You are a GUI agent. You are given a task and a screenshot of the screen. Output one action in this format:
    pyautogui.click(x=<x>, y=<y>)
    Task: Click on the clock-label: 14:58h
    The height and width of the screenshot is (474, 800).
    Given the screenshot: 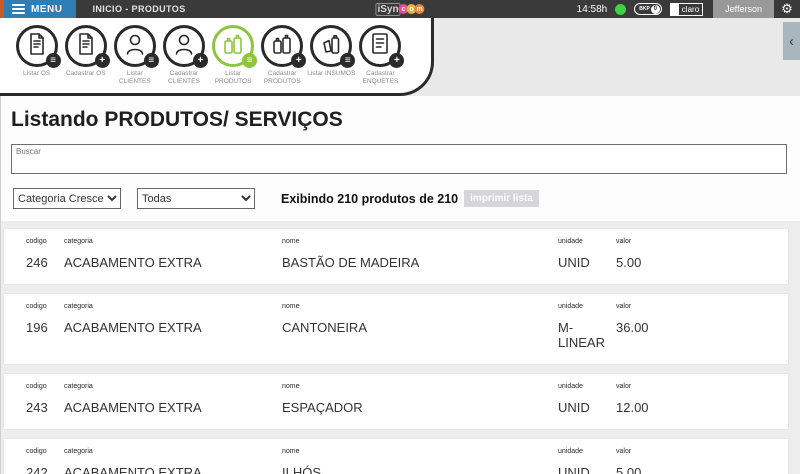 What is the action you would take?
    pyautogui.click(x=592, y=9)
    